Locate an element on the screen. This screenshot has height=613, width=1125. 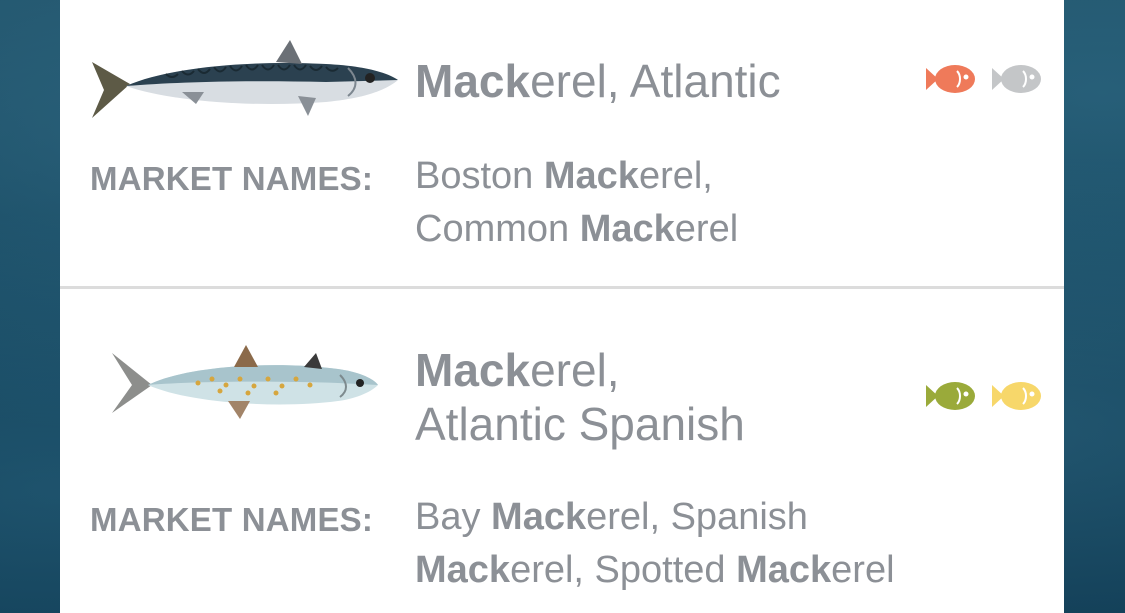
market-names-line-1: Boston Mackerel, is located at coordinates (564, 176).